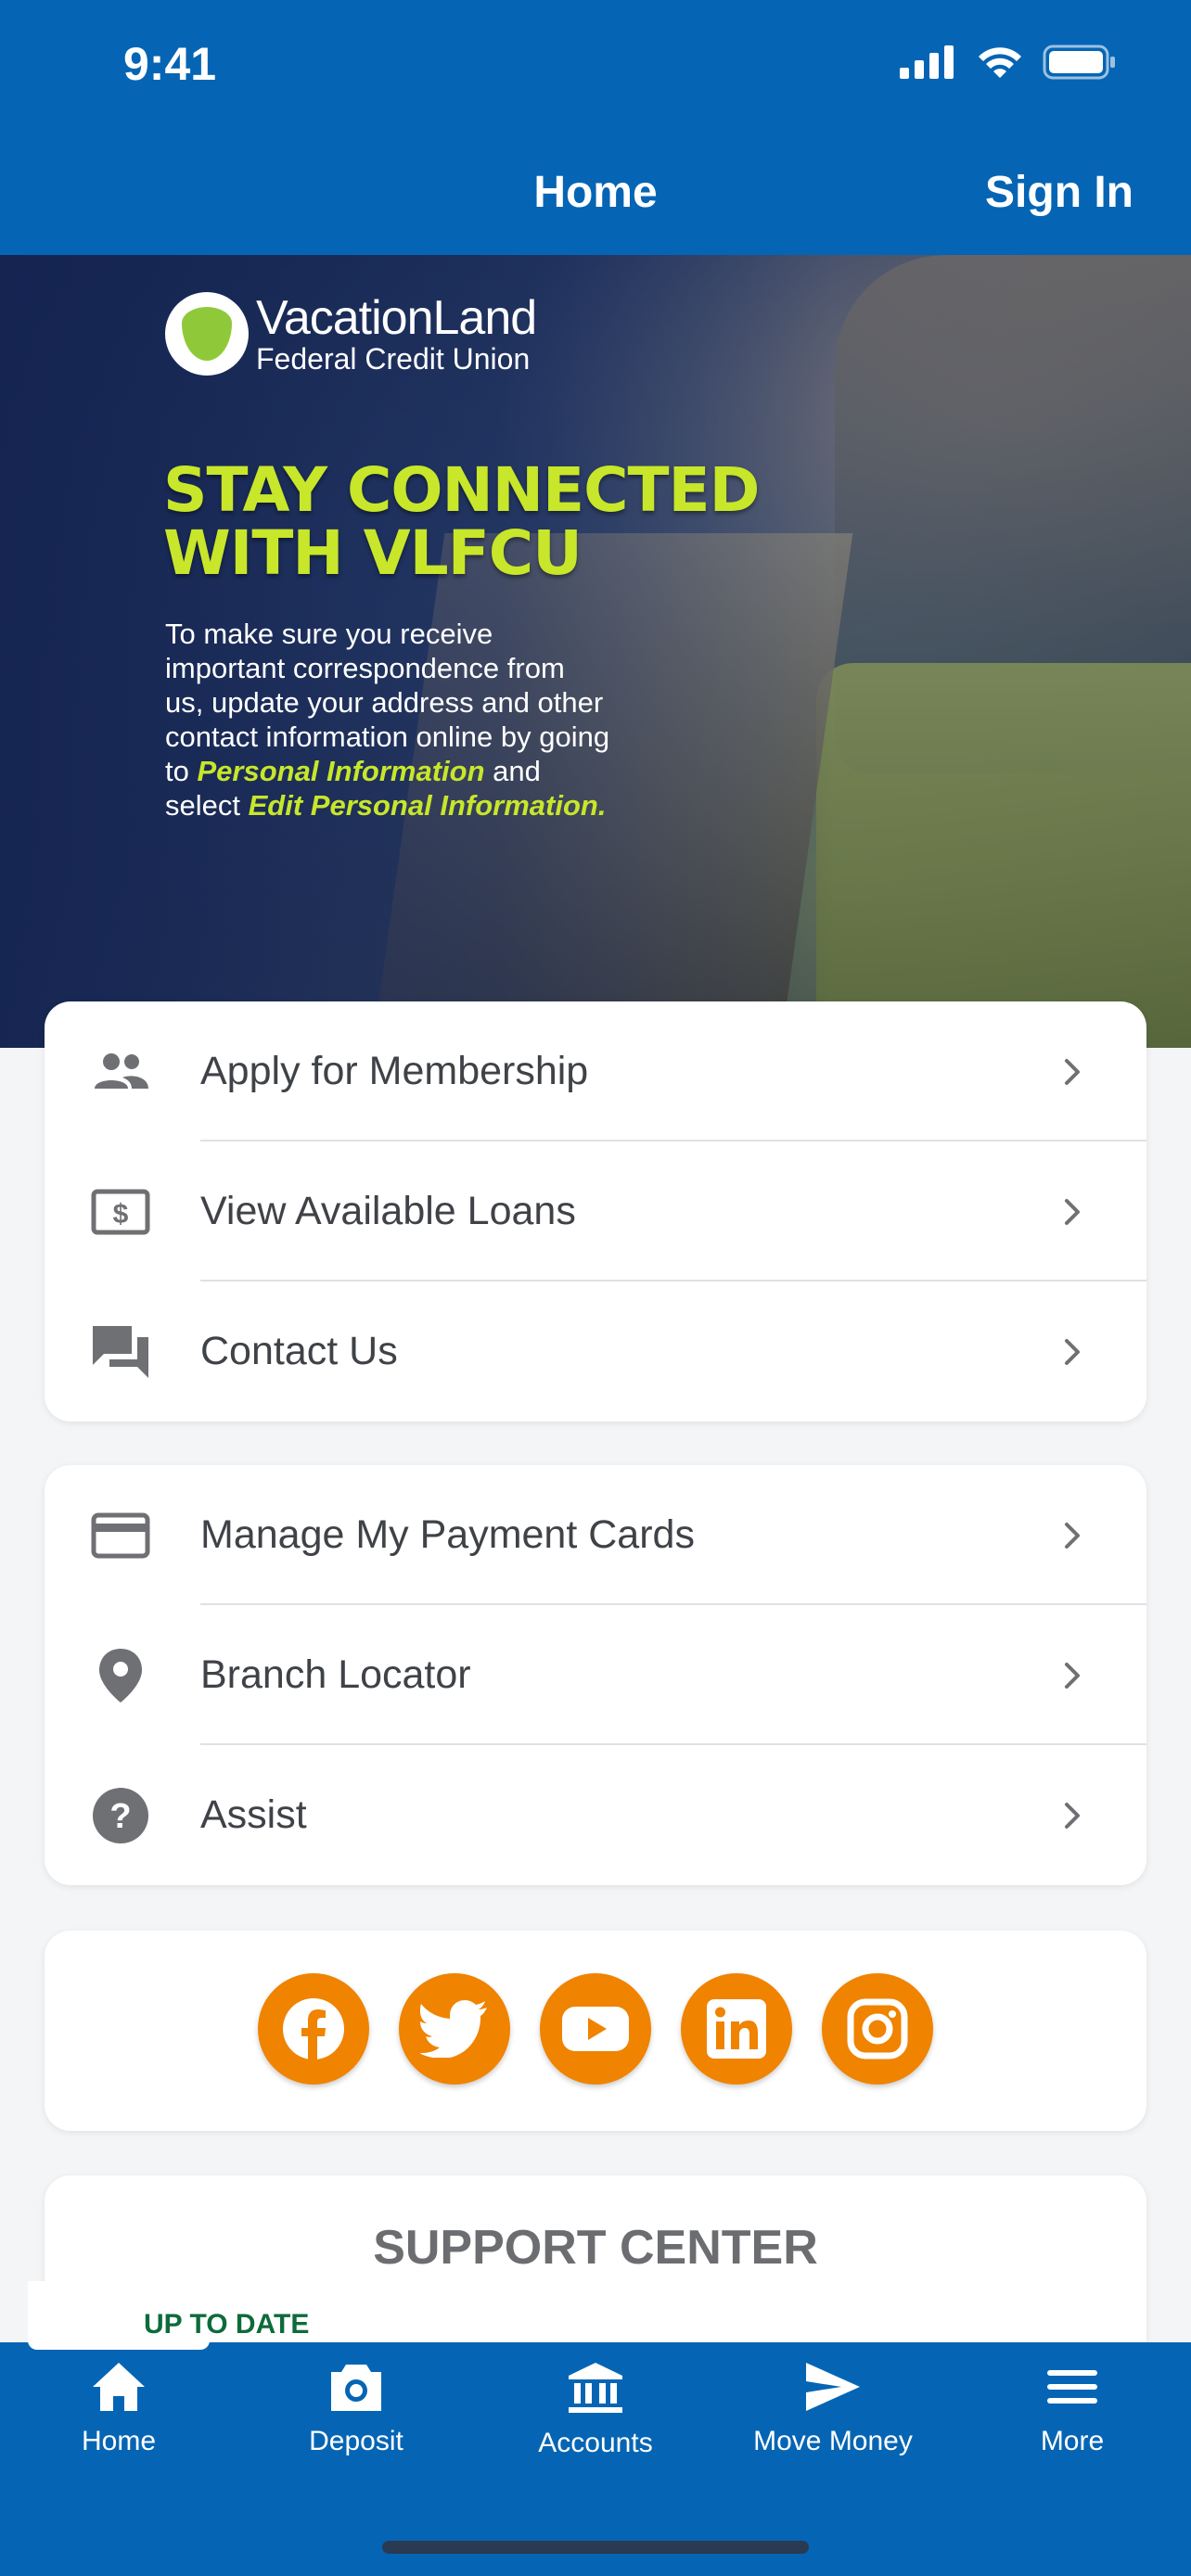  What do you see at coordinates (595, 1352) in the screenshot?
I see `menu-item-contact-us: Contact Us` at bounding box center [595, 1352].